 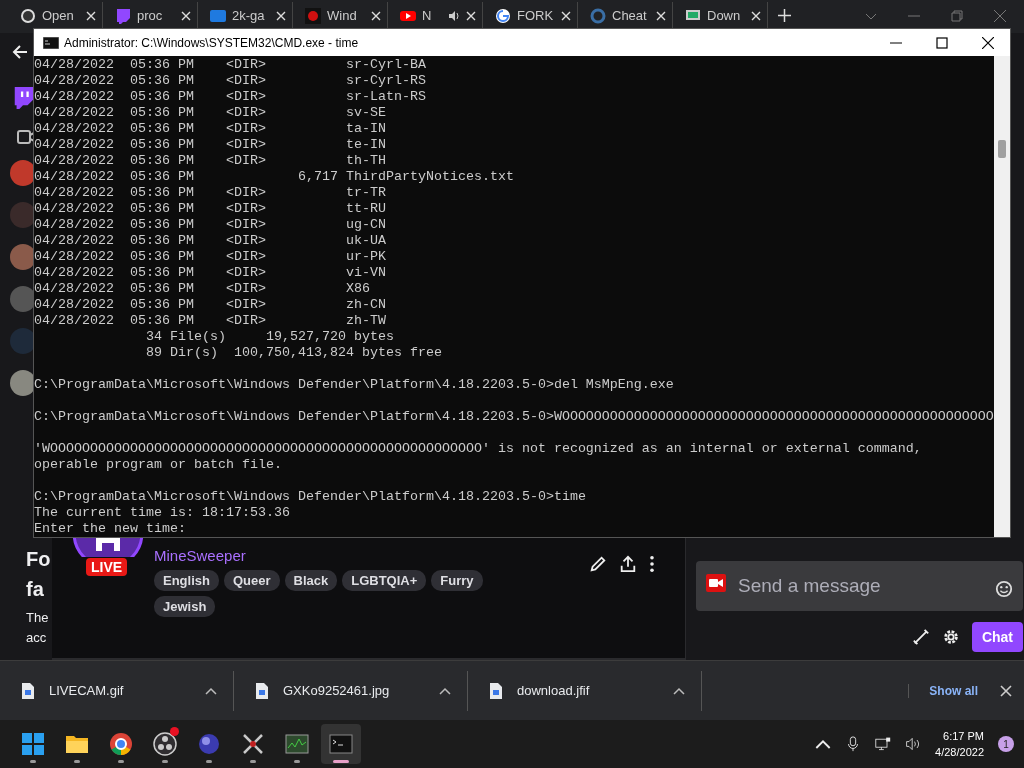 I want to click on show-all-link: Show all, so click(x=943, y=690).